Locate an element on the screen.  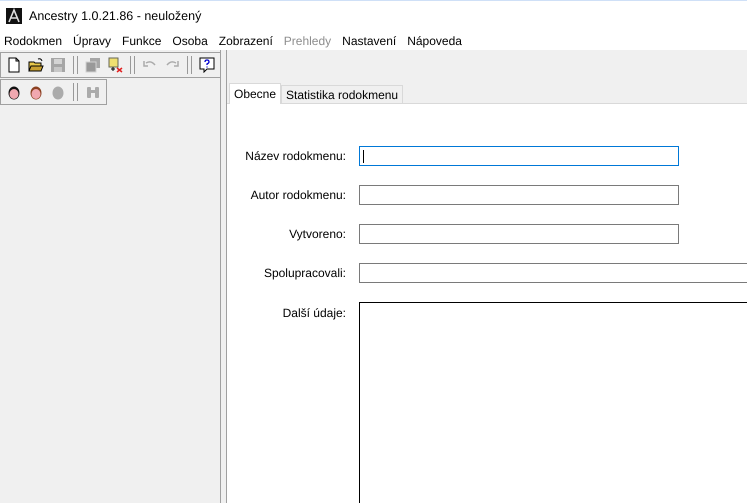
man-face-icon is located at coordinates (14, 92).